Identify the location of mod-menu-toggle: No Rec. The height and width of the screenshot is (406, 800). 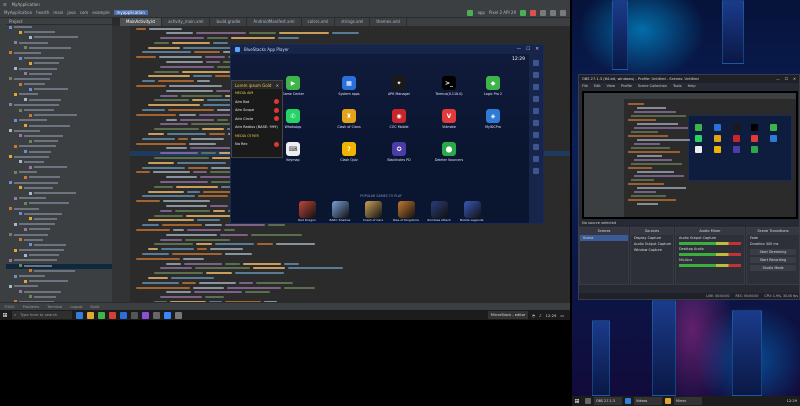
(257, 144).